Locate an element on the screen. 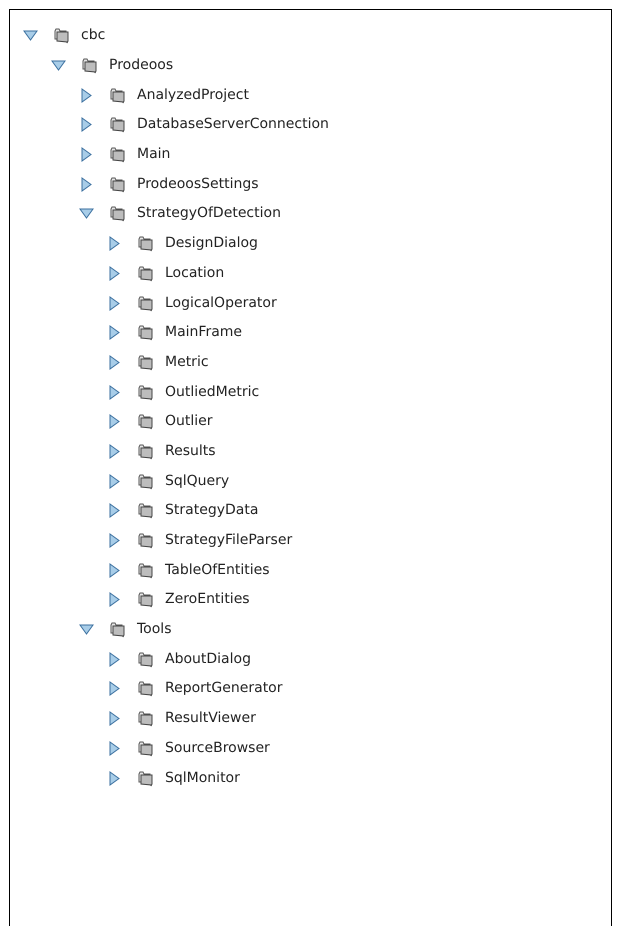 This screenshot has height=926, width=621. tree-item-label: Location is located at coordinates (194, 273).